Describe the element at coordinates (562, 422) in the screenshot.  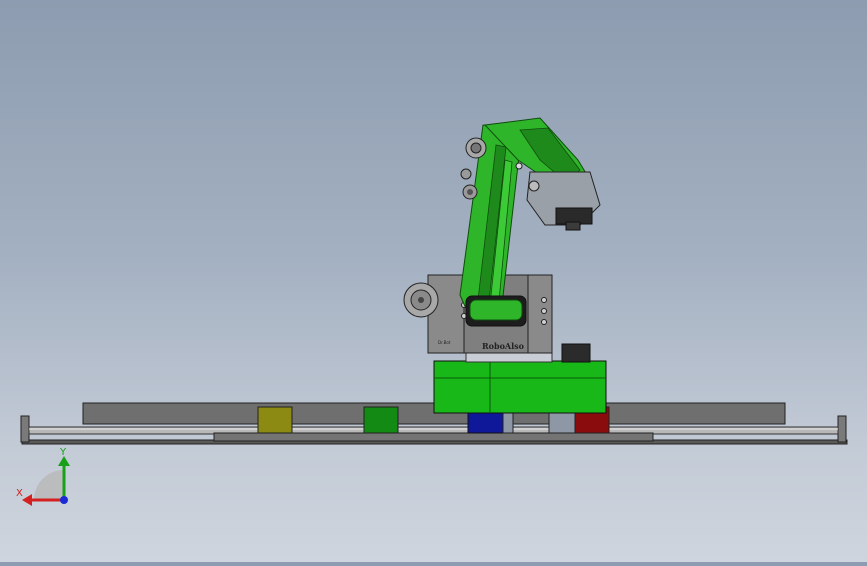
I see `cube-grey` at that location.